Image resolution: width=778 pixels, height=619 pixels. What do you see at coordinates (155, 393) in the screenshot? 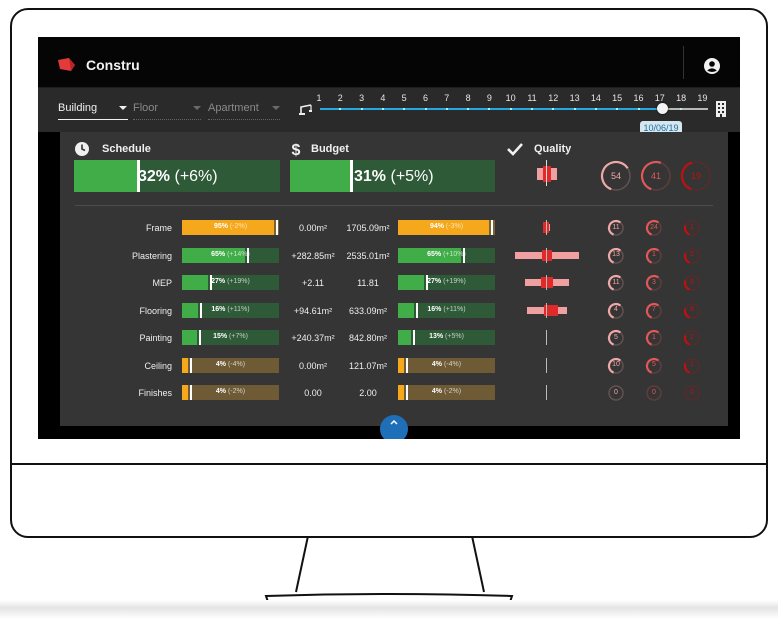
I see `row-label: Finishes` at bounding box center [155, 393].